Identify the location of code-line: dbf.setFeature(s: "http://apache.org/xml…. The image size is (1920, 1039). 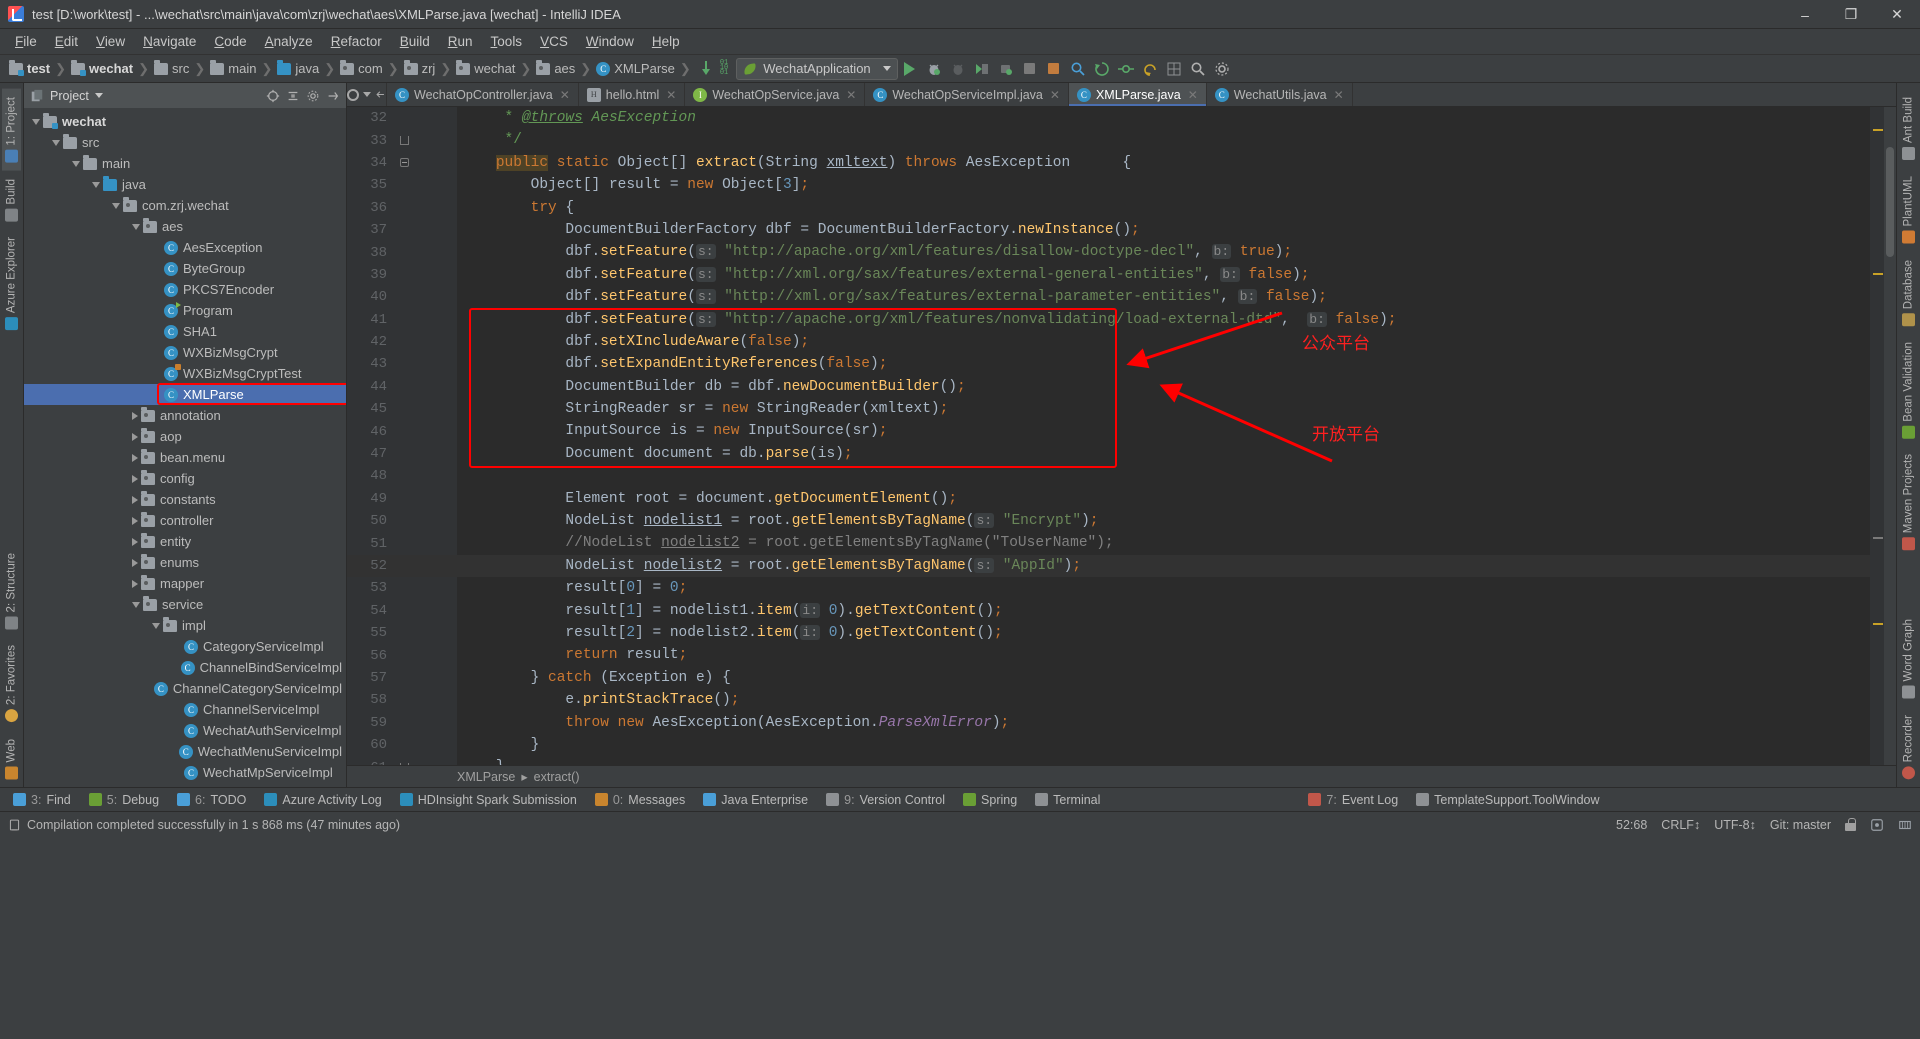
(1163, 320).